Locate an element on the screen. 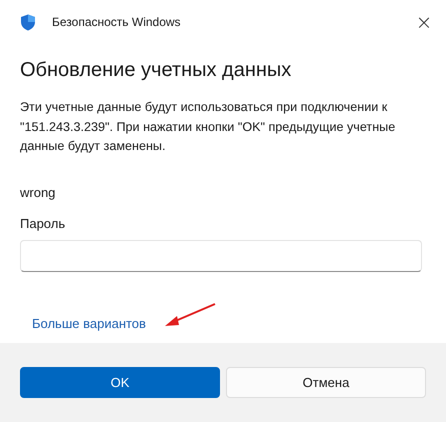 Image resolution: width=446 pixels, height=422 pixels. close-button: × is located at coordinates (424, 22).